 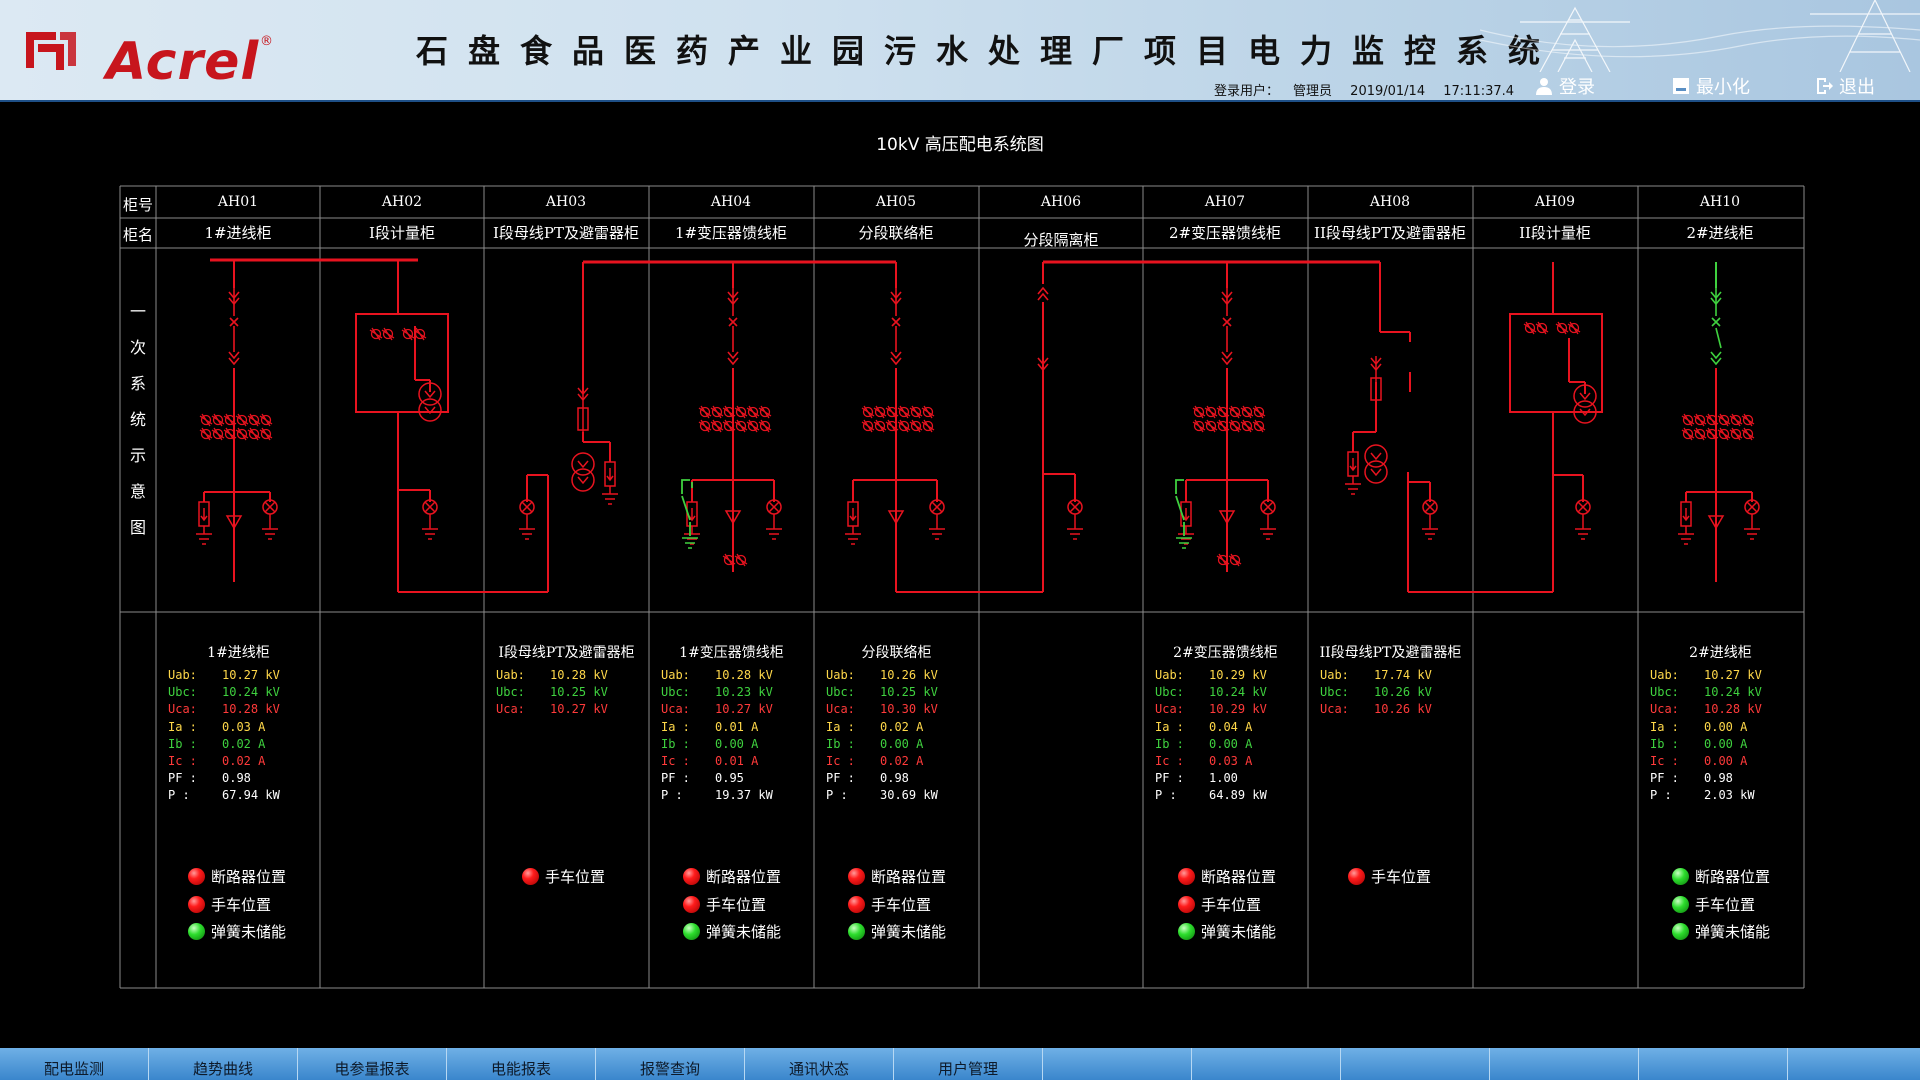 I want to click on ia-label: Ia :, so click(x=1169, y=726).